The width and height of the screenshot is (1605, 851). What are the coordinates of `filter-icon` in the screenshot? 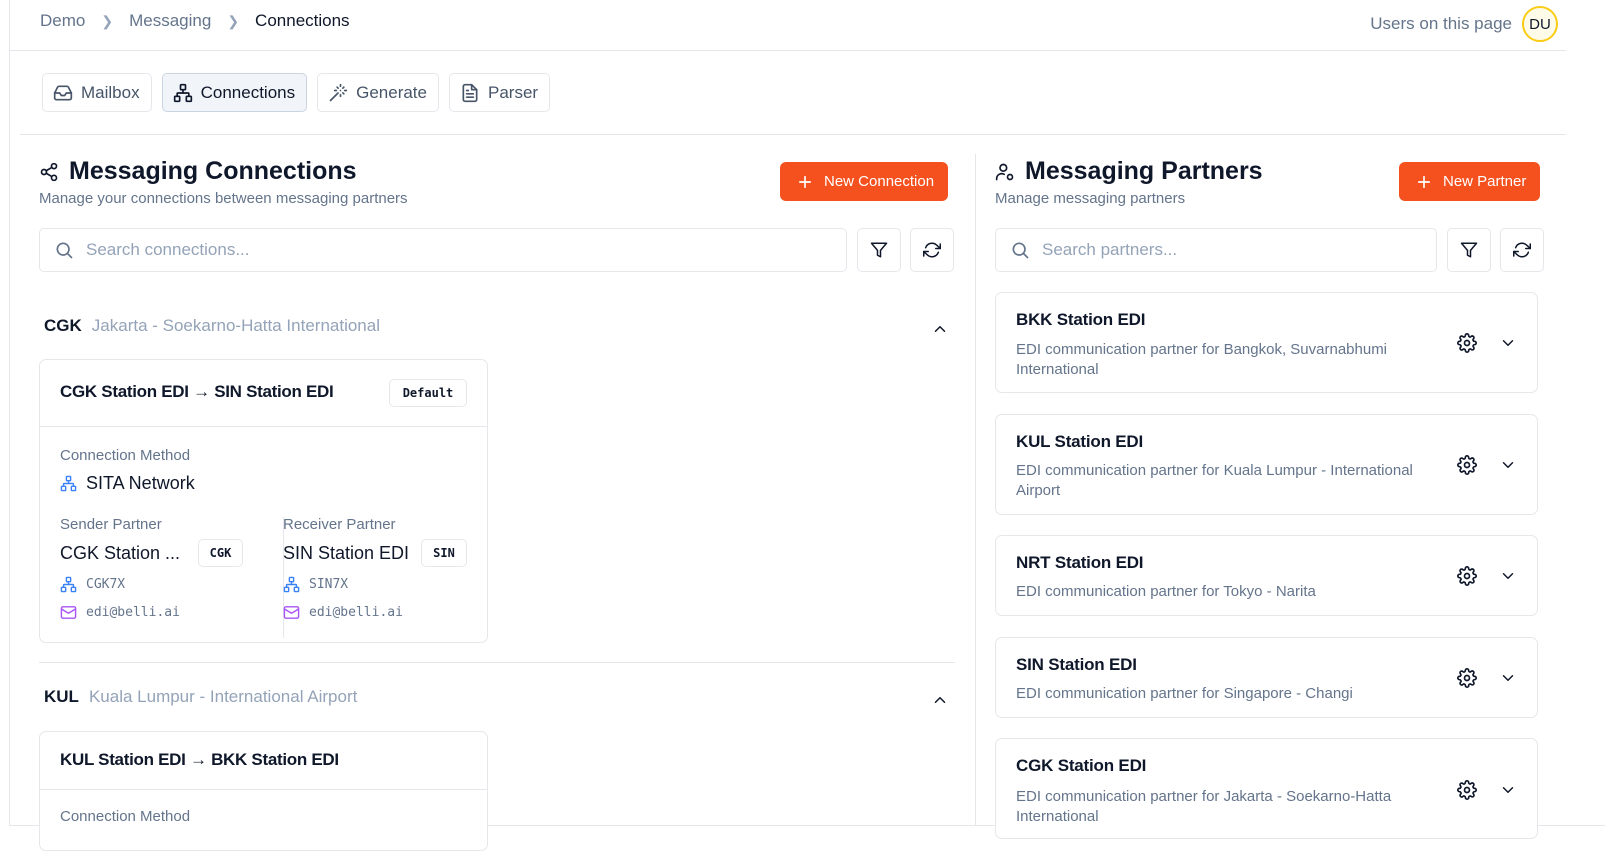 It's located at (879, 250).